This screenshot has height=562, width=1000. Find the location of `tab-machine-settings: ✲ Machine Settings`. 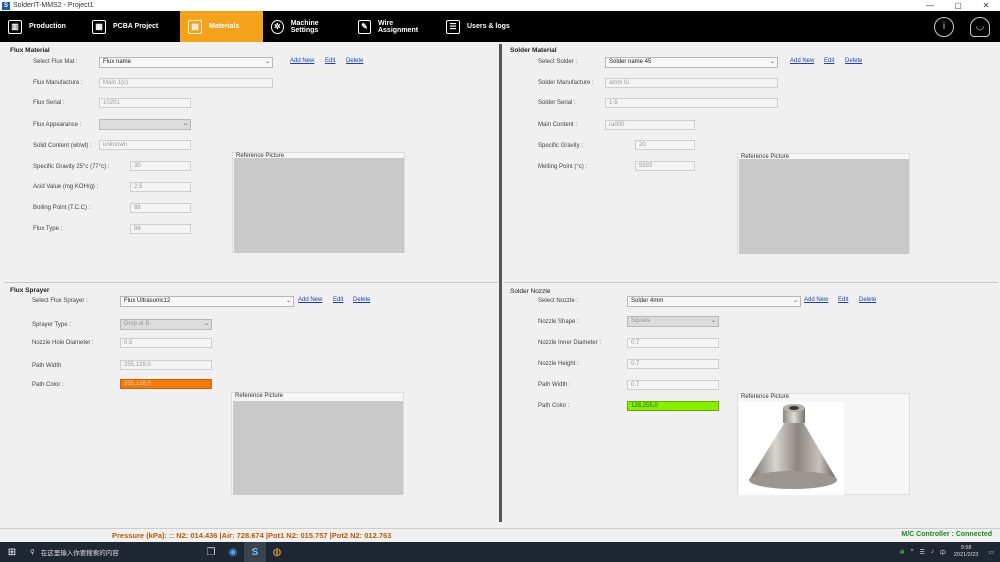

tab-machine-settings: ✲ Machine Settings is located at coordinates (306, 26).